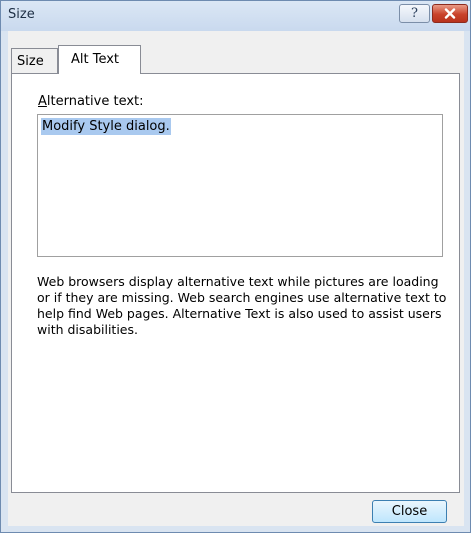 The width and height of the screenshot is (471, 533). I want to click on tab-alt-text: Alt Text, so click(99, 59).